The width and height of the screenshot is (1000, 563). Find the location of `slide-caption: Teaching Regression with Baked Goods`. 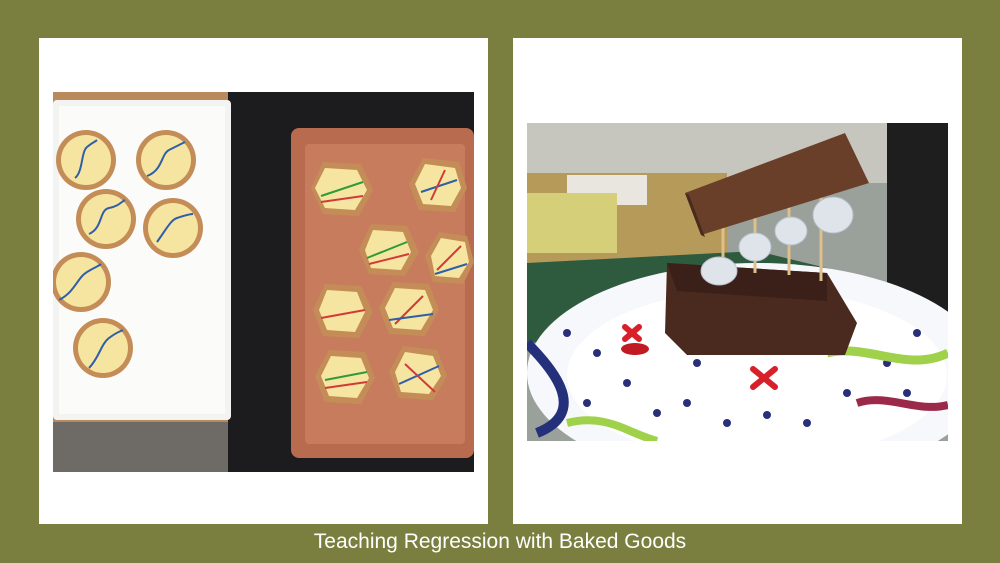

slide-caption: Teaching Regression with Baked Goods is located at coordinates (500, 541).